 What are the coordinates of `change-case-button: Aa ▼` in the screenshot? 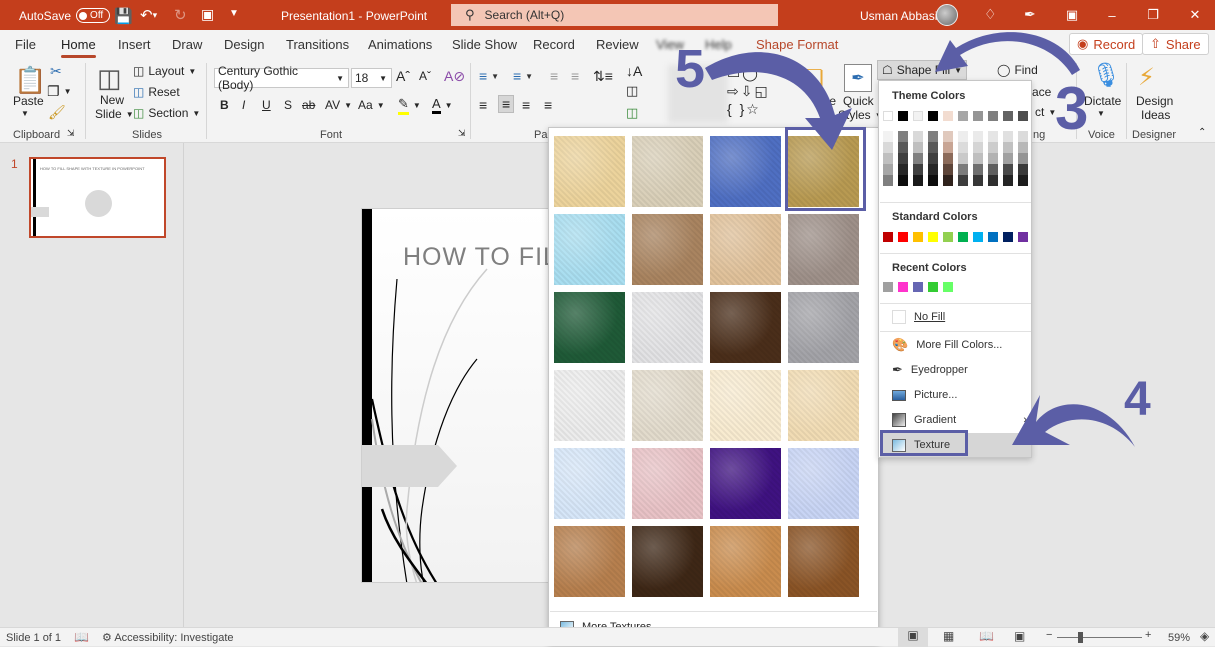 It's located at (371, 105).